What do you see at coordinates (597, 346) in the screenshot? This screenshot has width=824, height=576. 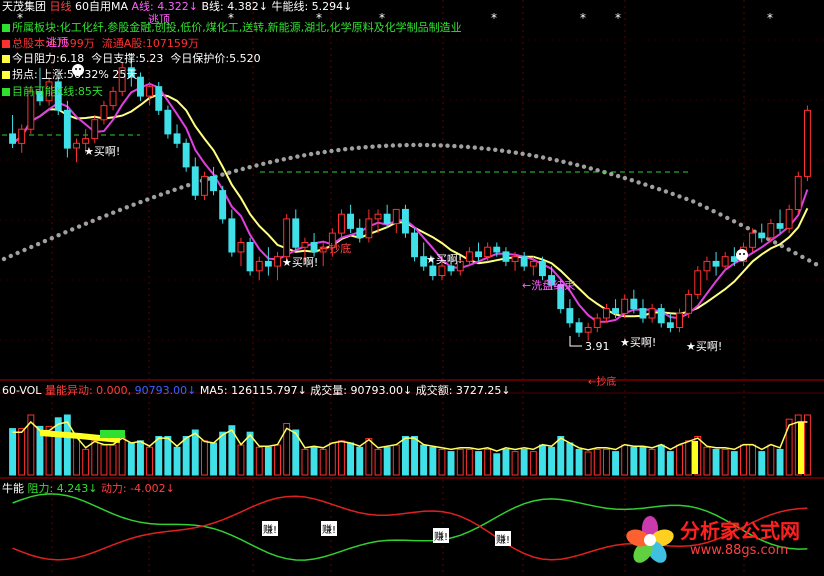 I see `low-price-label: 3.91` at bounding box center [597, 346].